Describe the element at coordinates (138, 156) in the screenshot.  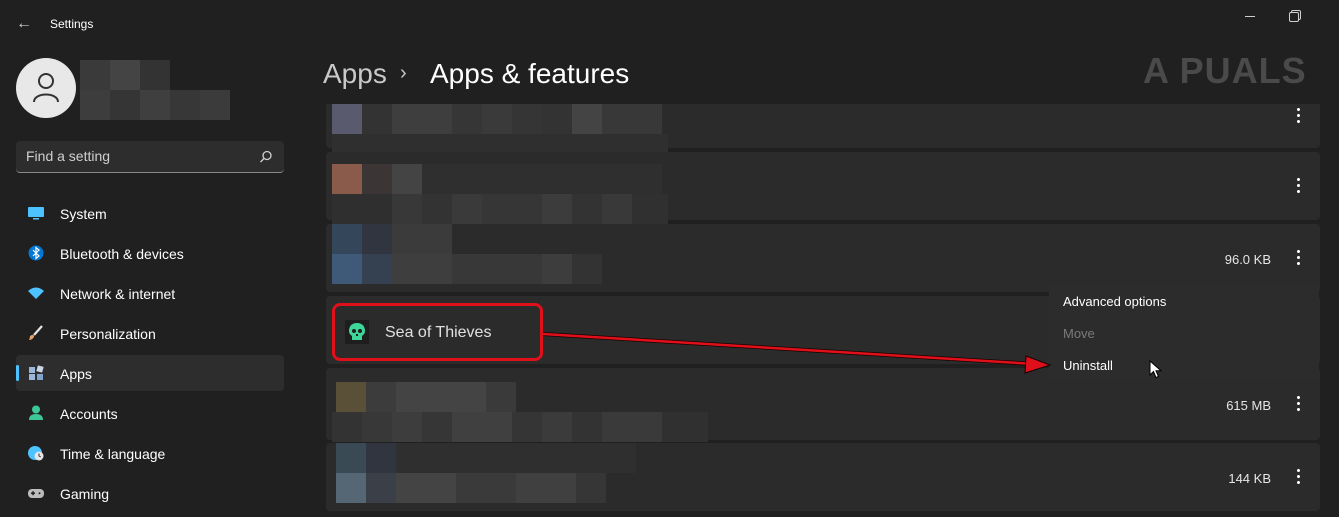
I see `search-input` at that location.